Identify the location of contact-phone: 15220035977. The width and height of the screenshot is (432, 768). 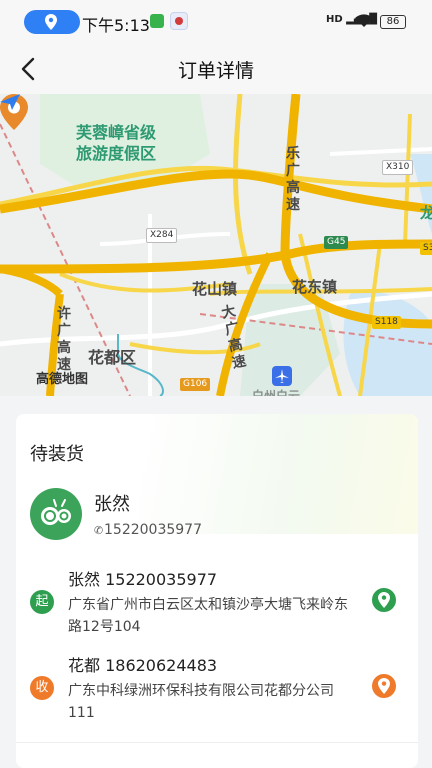
(153, 530).